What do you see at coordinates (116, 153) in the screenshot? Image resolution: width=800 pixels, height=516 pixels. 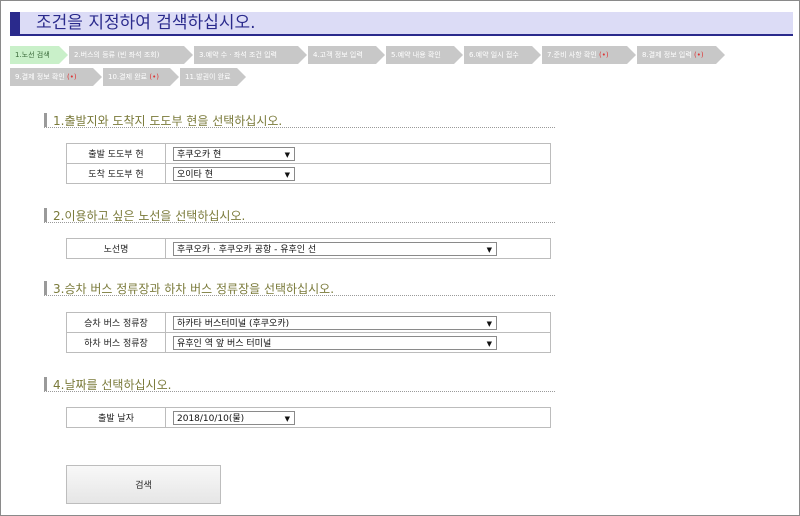 I see `departure-prefecture-label: 출발 도도부 현` at bounding box center [116, 153].